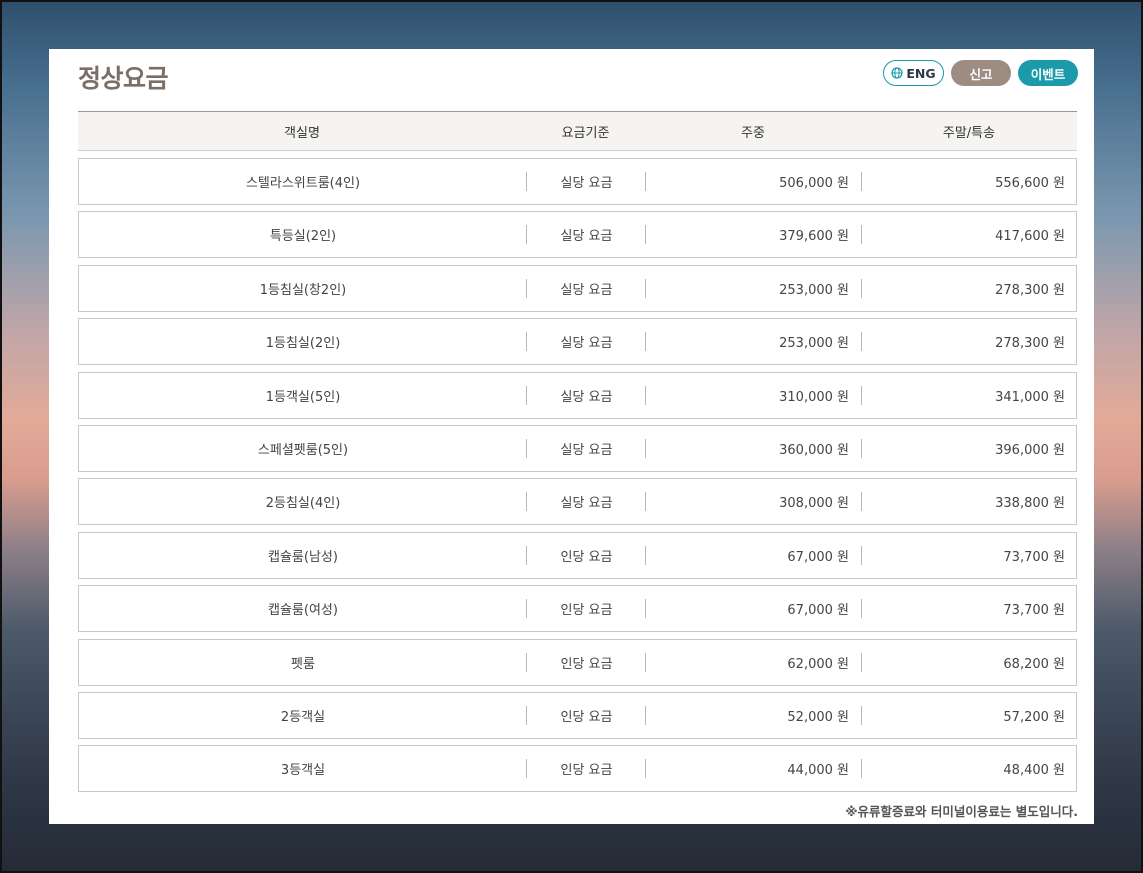  Describe the element at coordinates (585, 133) in the screenshot. I see `column-header-basis: 요금기준` at that location.